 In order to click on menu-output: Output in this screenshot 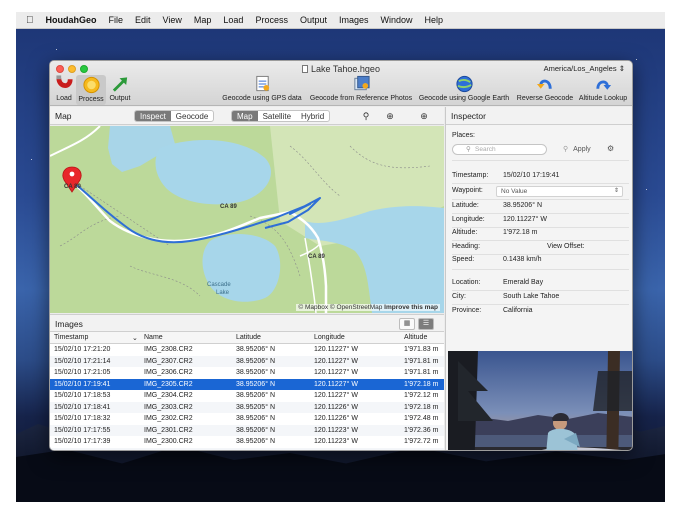, I will do `click(313, 20)`.